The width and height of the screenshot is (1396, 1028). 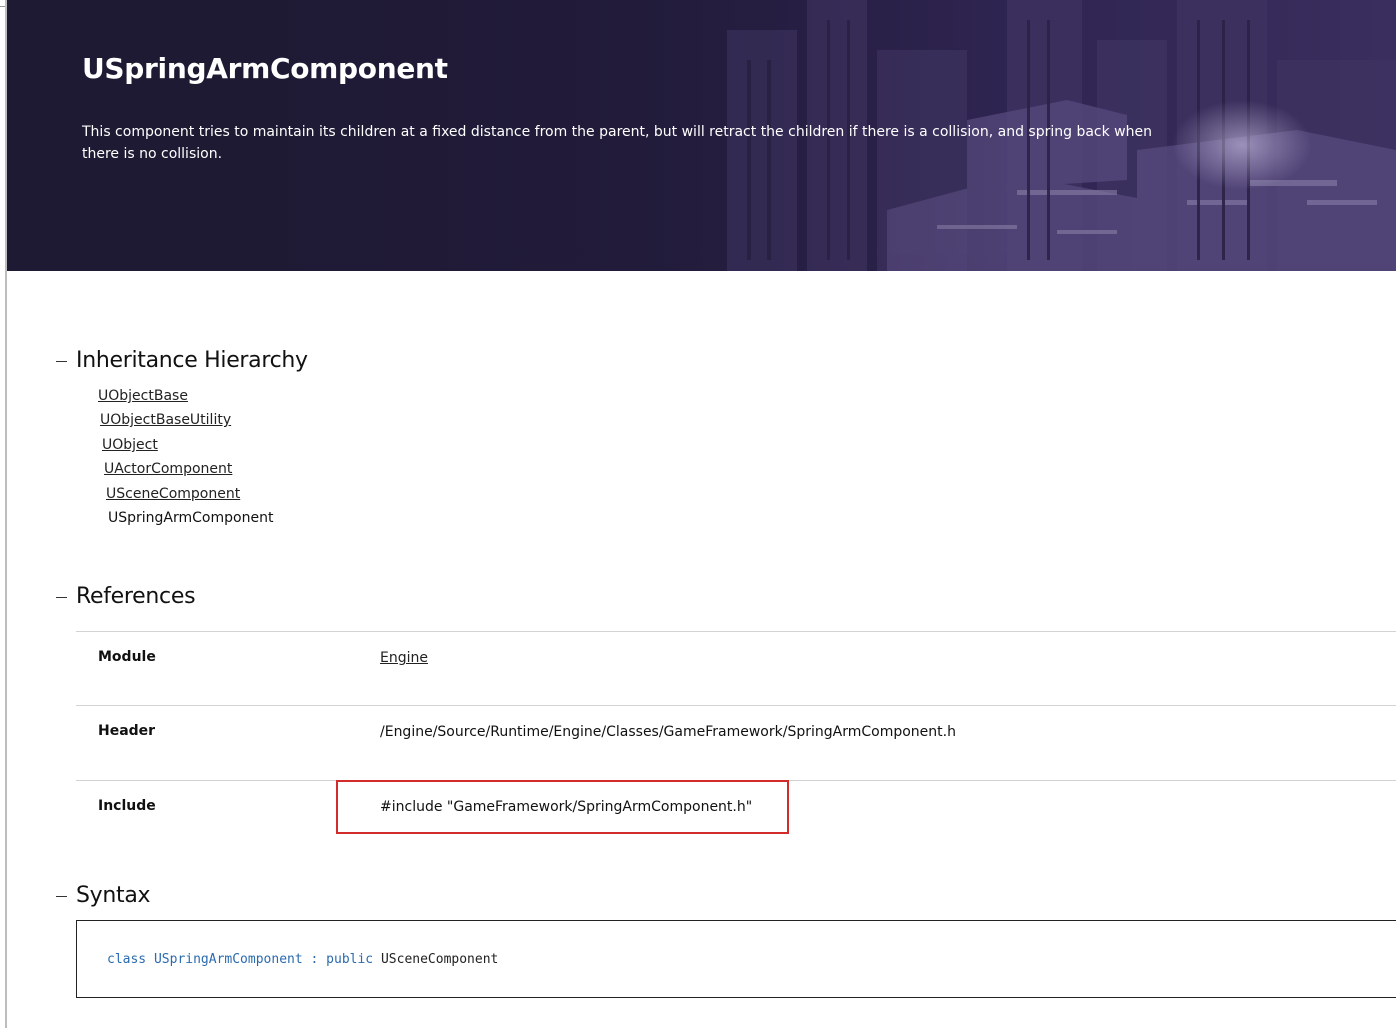 What do you see at coordinates (191, 518) in the screenshot?
I see `hierarchy-current-class: USpringArmComponent` at bounding box center [191, 518].